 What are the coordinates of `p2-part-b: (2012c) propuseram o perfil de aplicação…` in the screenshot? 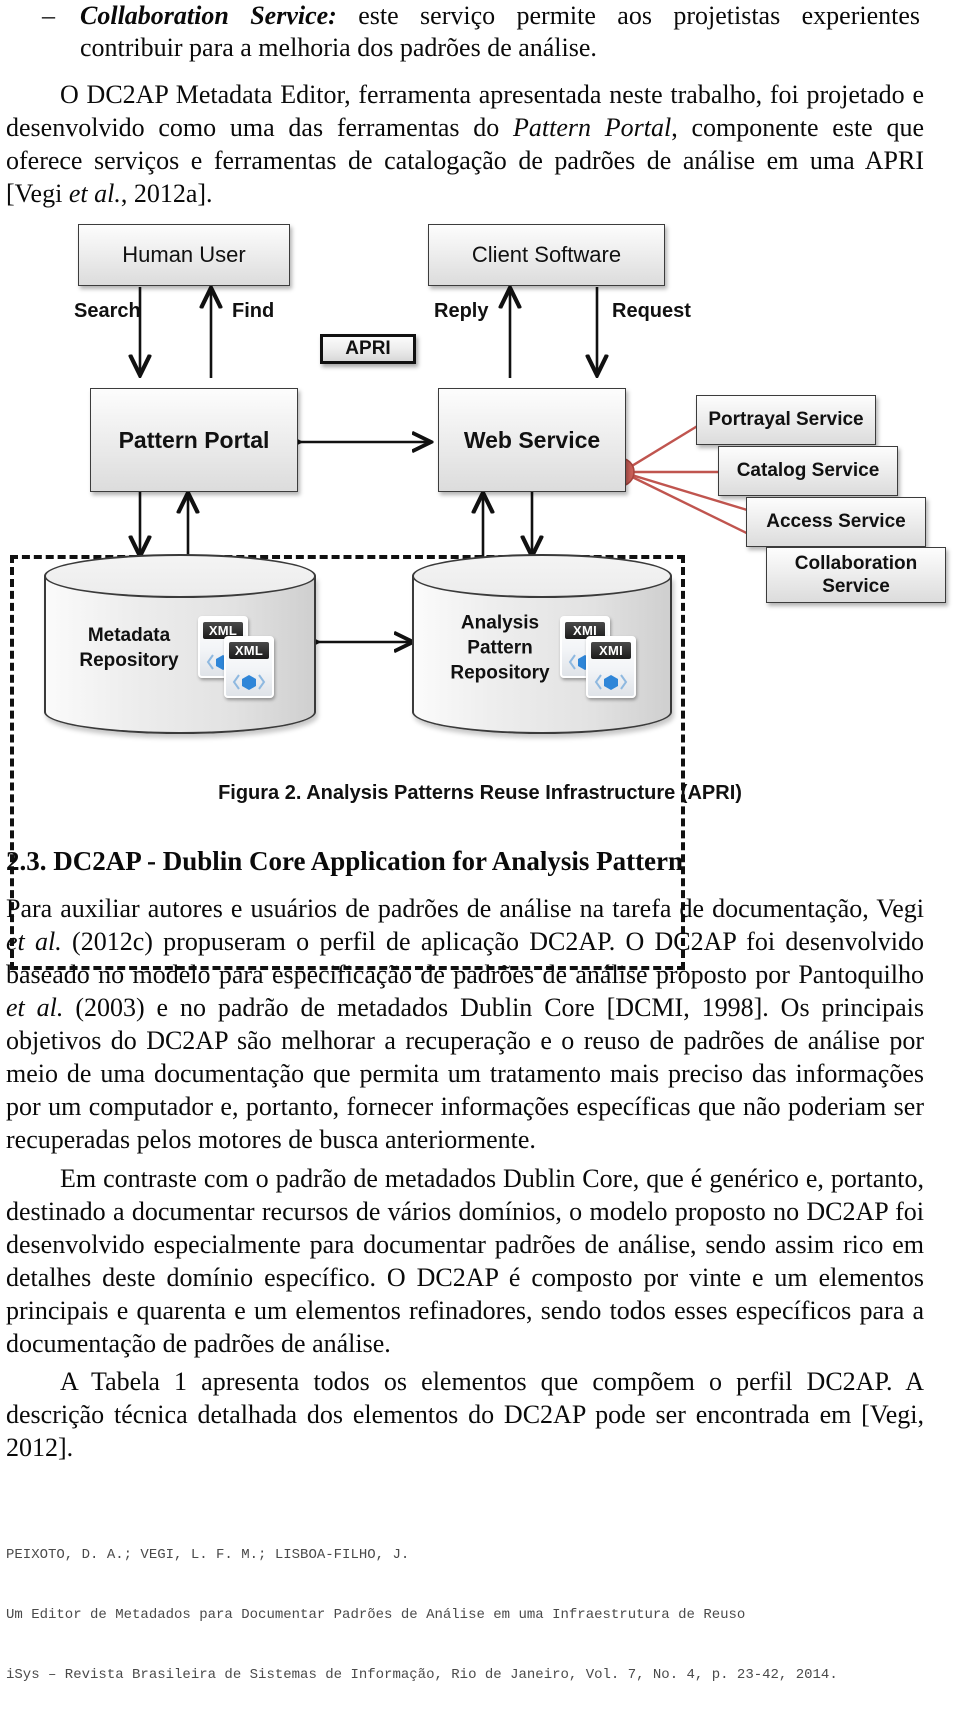 It's located at (465, 958).